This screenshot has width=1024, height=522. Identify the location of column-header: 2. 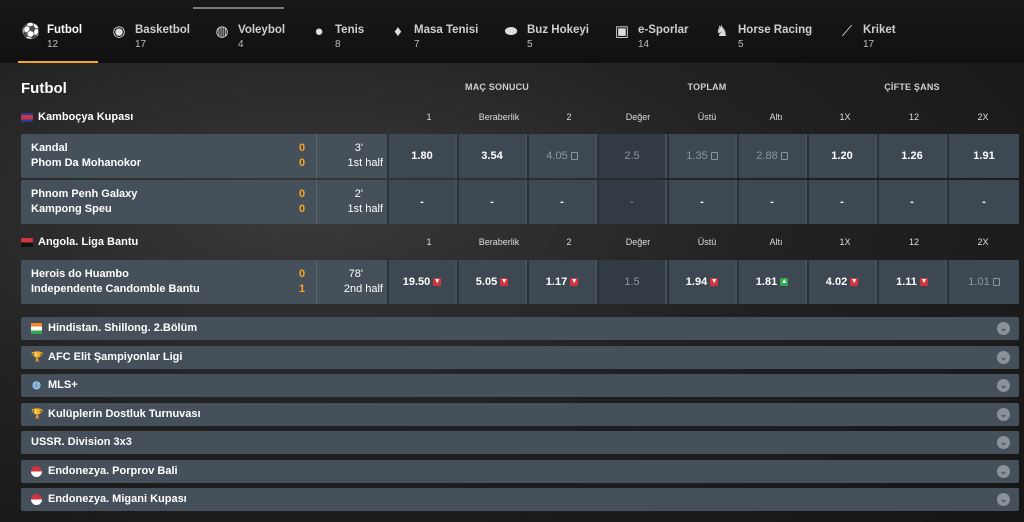
(569, 242).